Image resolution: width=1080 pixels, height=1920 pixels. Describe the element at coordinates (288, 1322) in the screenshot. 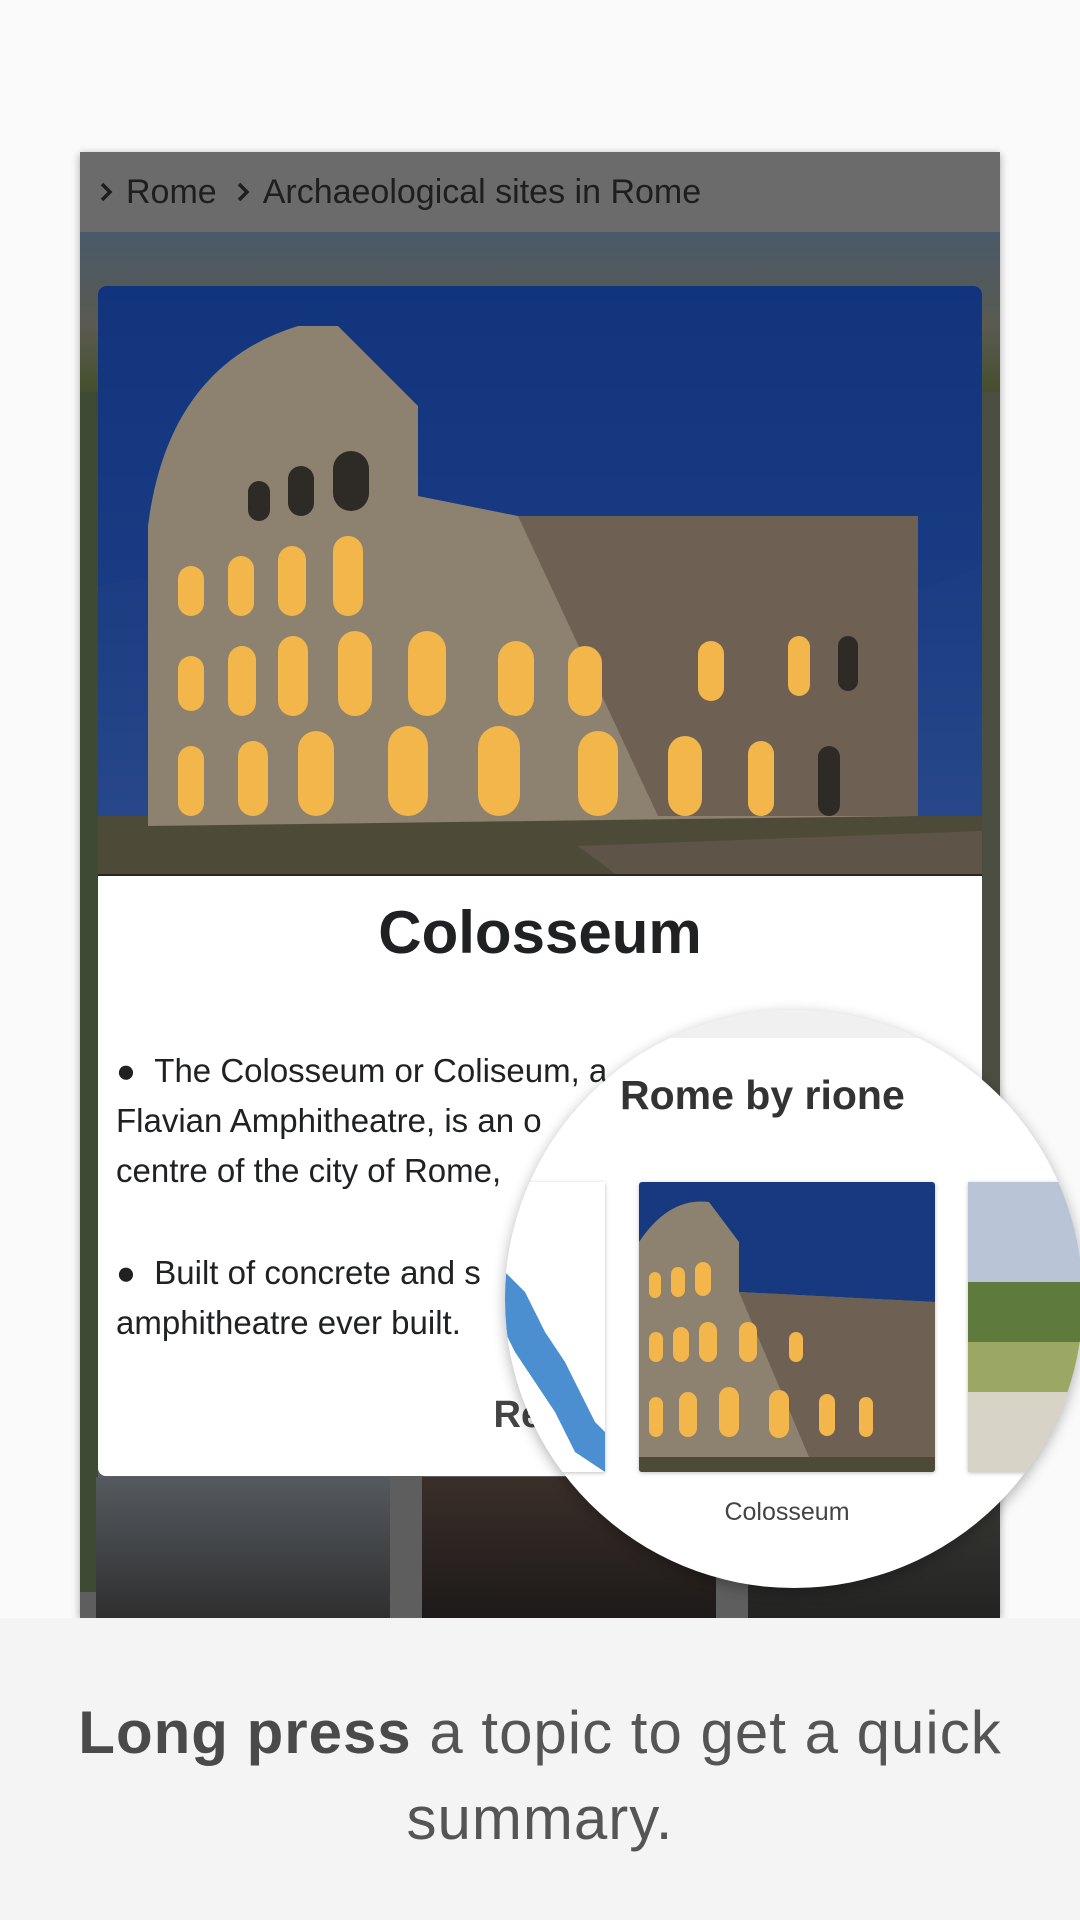

I see `bullet-line: amphitheatre ever built.` at that location.